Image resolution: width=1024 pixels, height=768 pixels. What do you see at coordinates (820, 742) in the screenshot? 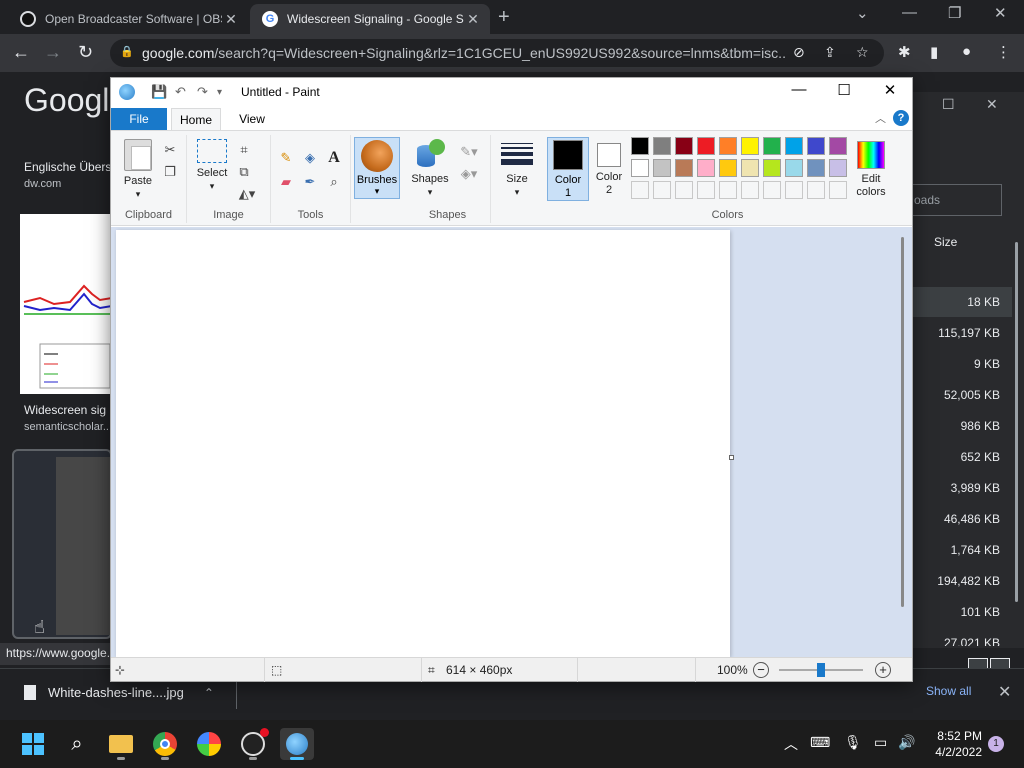
I see `keyboard-icon: ⌨` at bounding box center [820, 742].